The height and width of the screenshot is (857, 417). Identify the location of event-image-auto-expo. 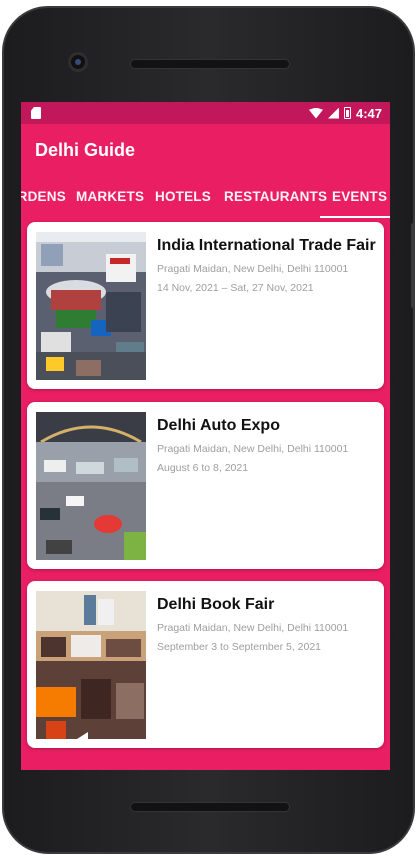
(91, 486).